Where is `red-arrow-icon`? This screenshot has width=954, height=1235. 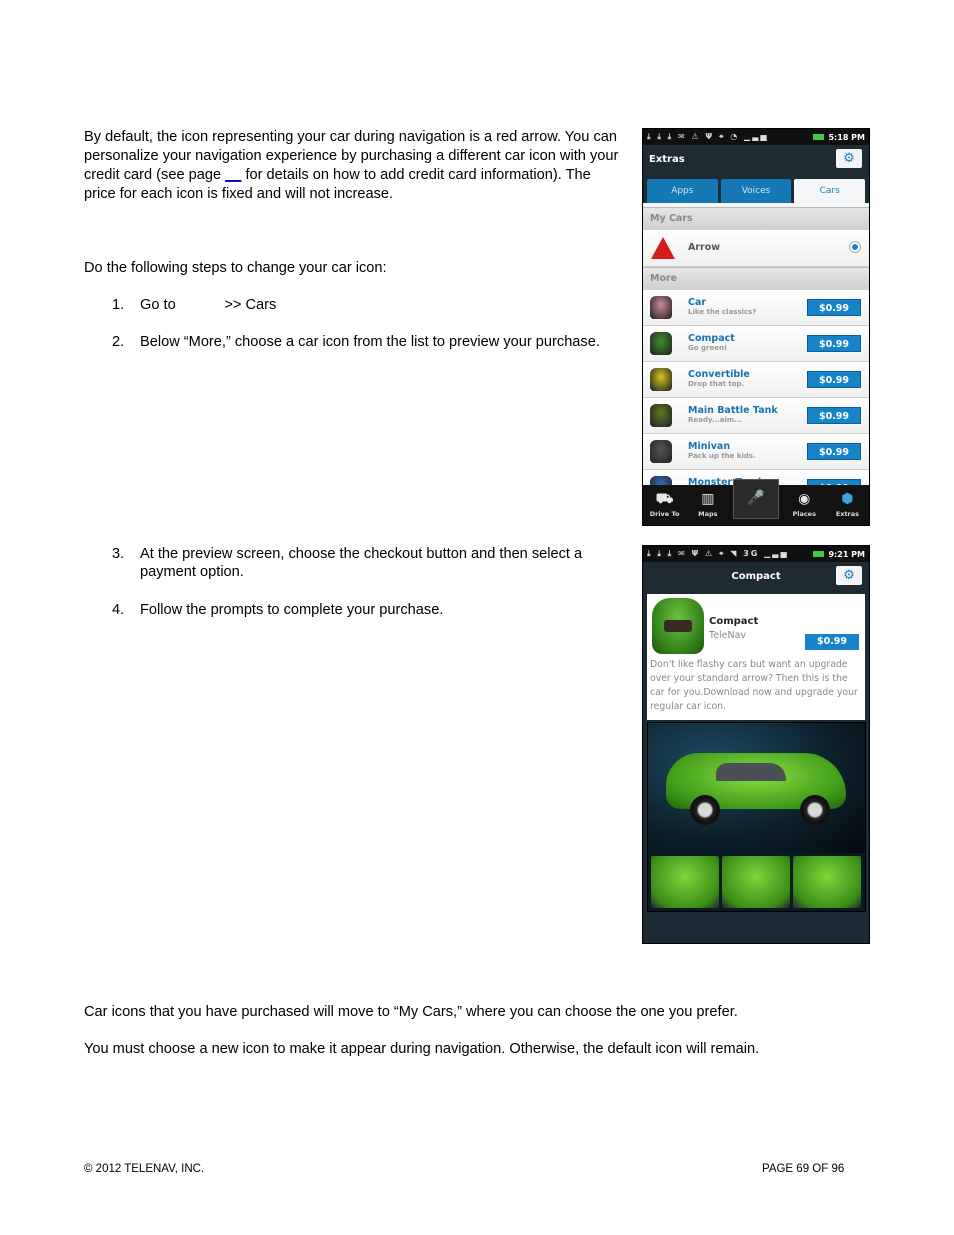
red-arrow-icon is located at coordinates (663, 248).